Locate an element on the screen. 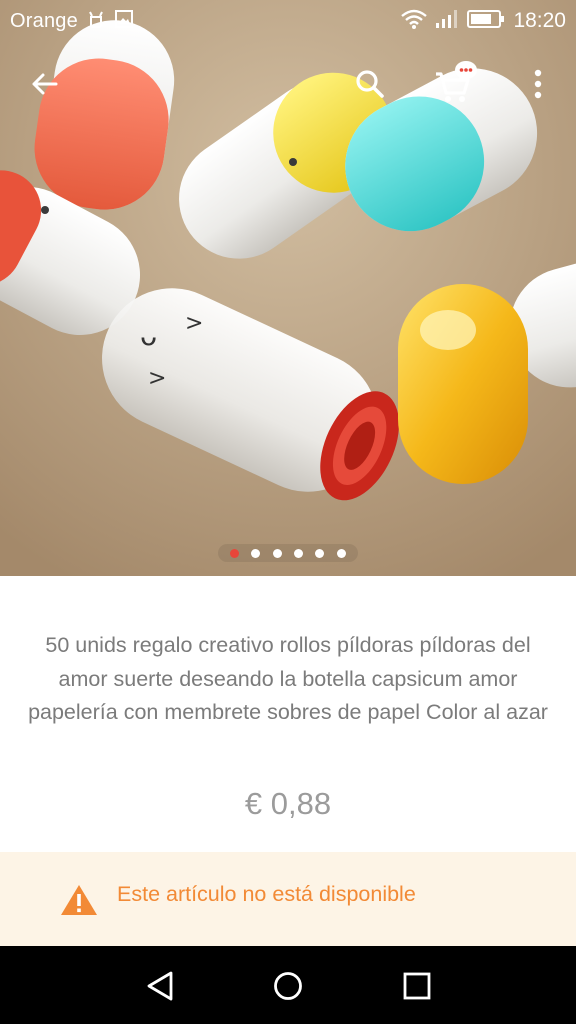  cart-button is located at coordinates (456, 84).